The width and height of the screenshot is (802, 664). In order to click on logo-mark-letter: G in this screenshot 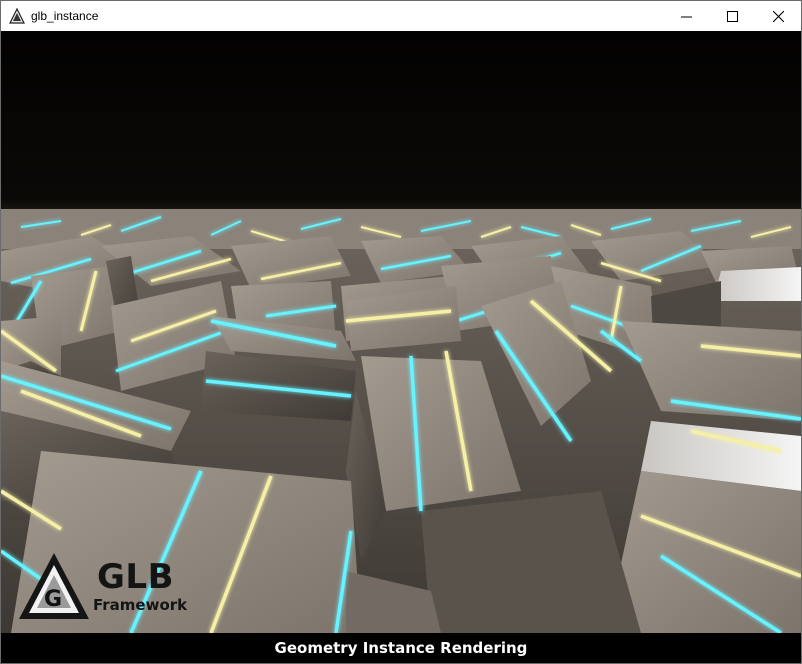, I will do `click(53, 599)`.